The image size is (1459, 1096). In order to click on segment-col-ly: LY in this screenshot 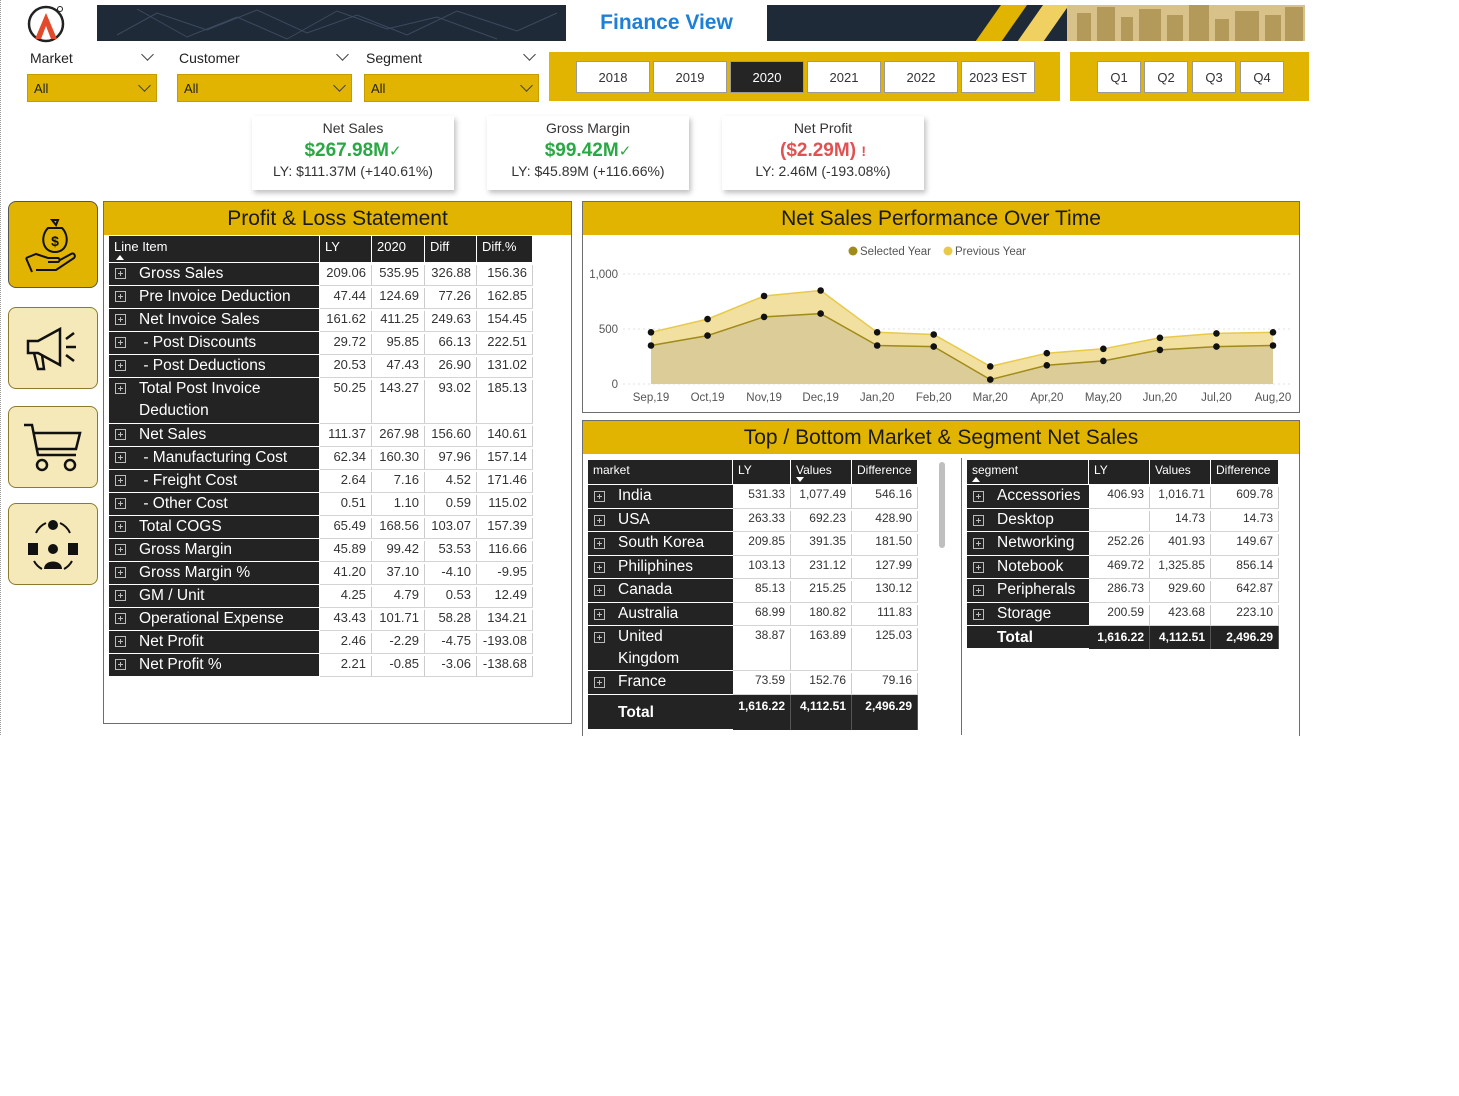, I will do `click(1119, 472)`.